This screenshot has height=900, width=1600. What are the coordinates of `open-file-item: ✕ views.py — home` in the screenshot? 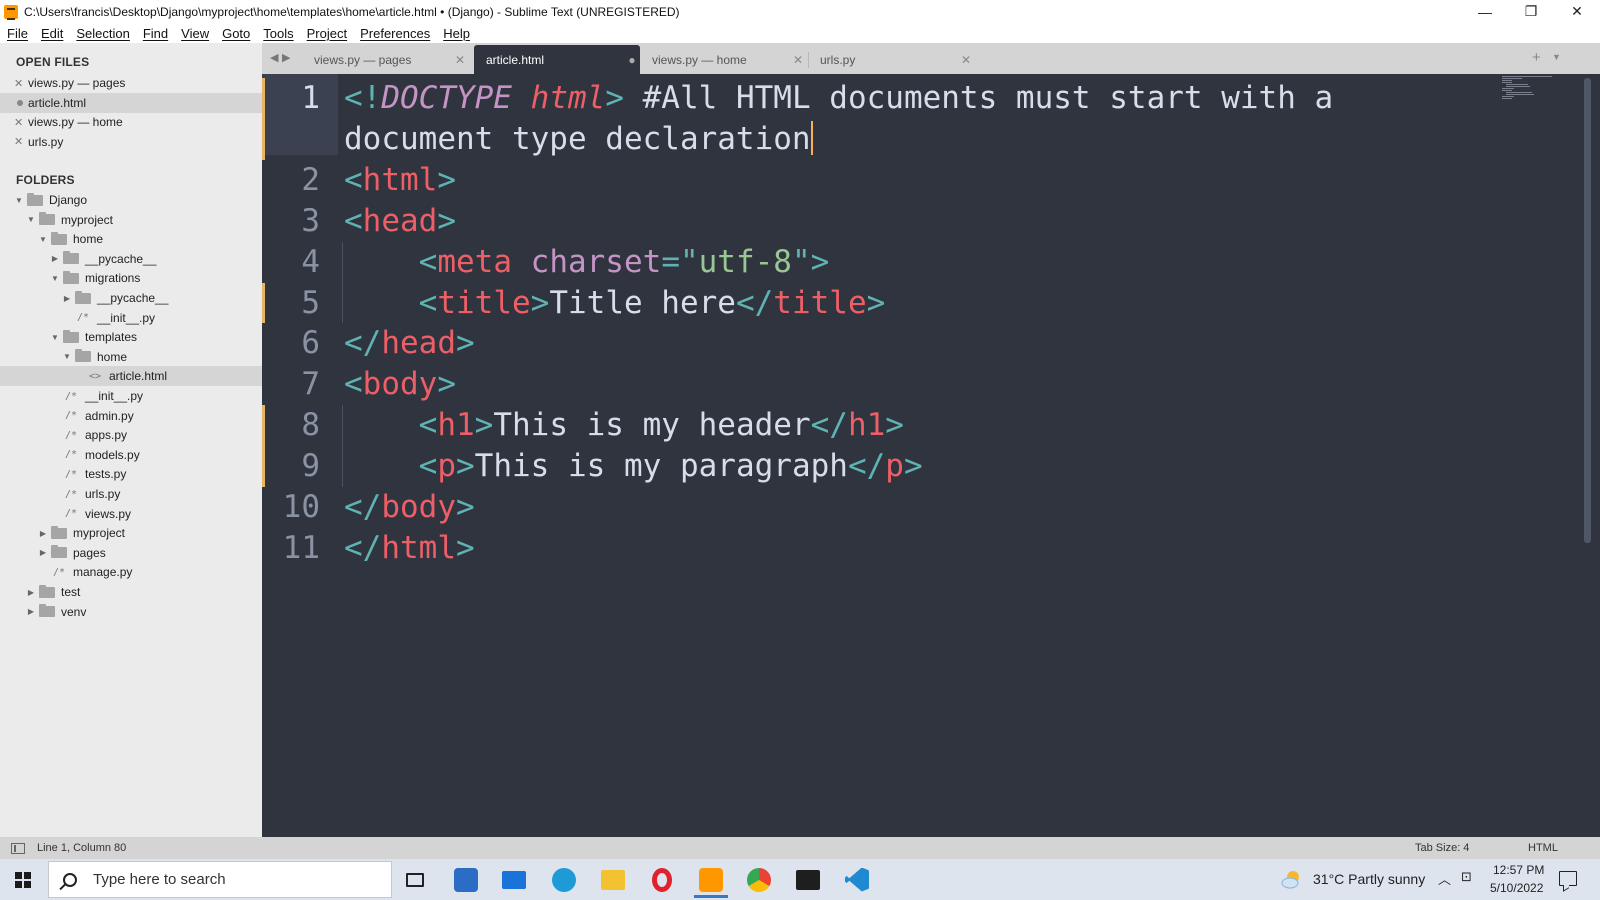 It's located at (131, 122).